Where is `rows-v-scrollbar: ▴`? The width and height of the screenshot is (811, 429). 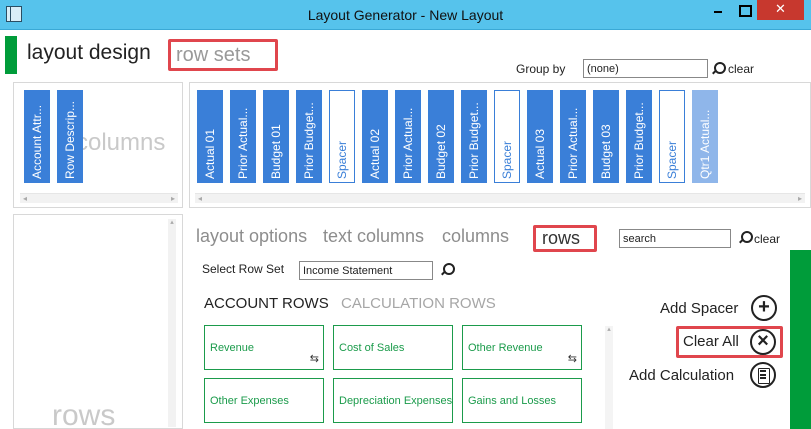
rows-v-scrollbar: ▴ is located at coordinates (172, 323).